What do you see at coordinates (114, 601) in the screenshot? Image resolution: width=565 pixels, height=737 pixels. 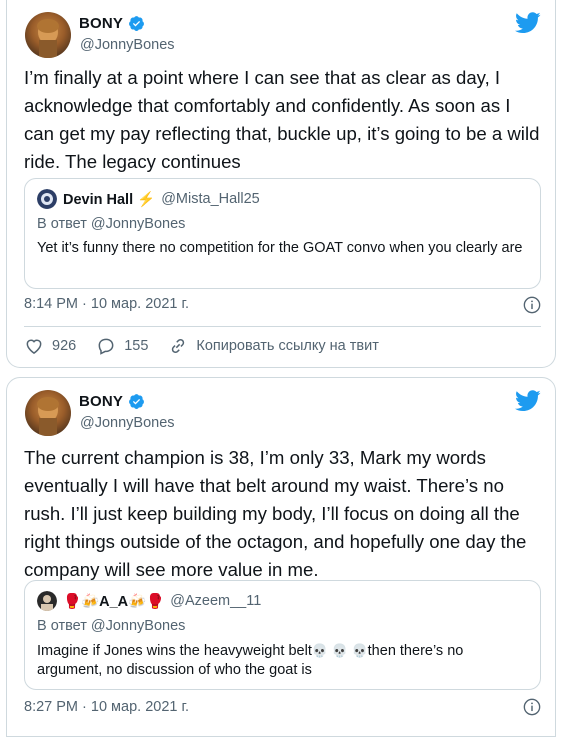 I see `quote-author-name: 🥊🍻A_A🍻🥊` at bounding box center [114, 601].